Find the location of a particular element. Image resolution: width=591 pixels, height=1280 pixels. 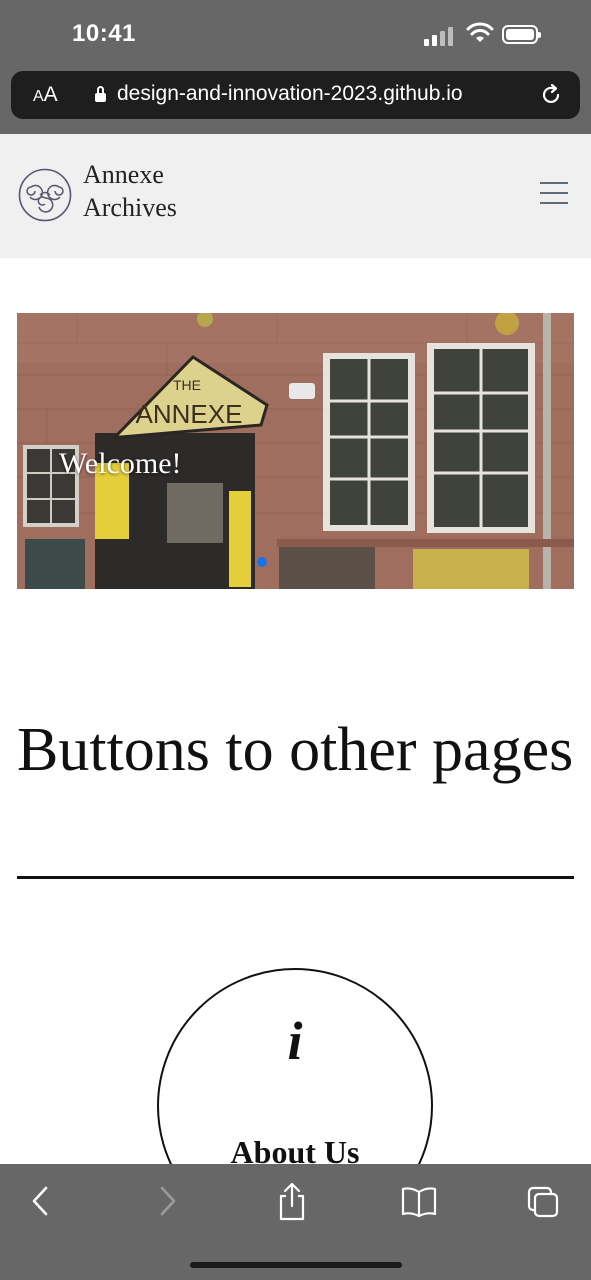

aa-small-label: A is located at coordinates (38, 96).